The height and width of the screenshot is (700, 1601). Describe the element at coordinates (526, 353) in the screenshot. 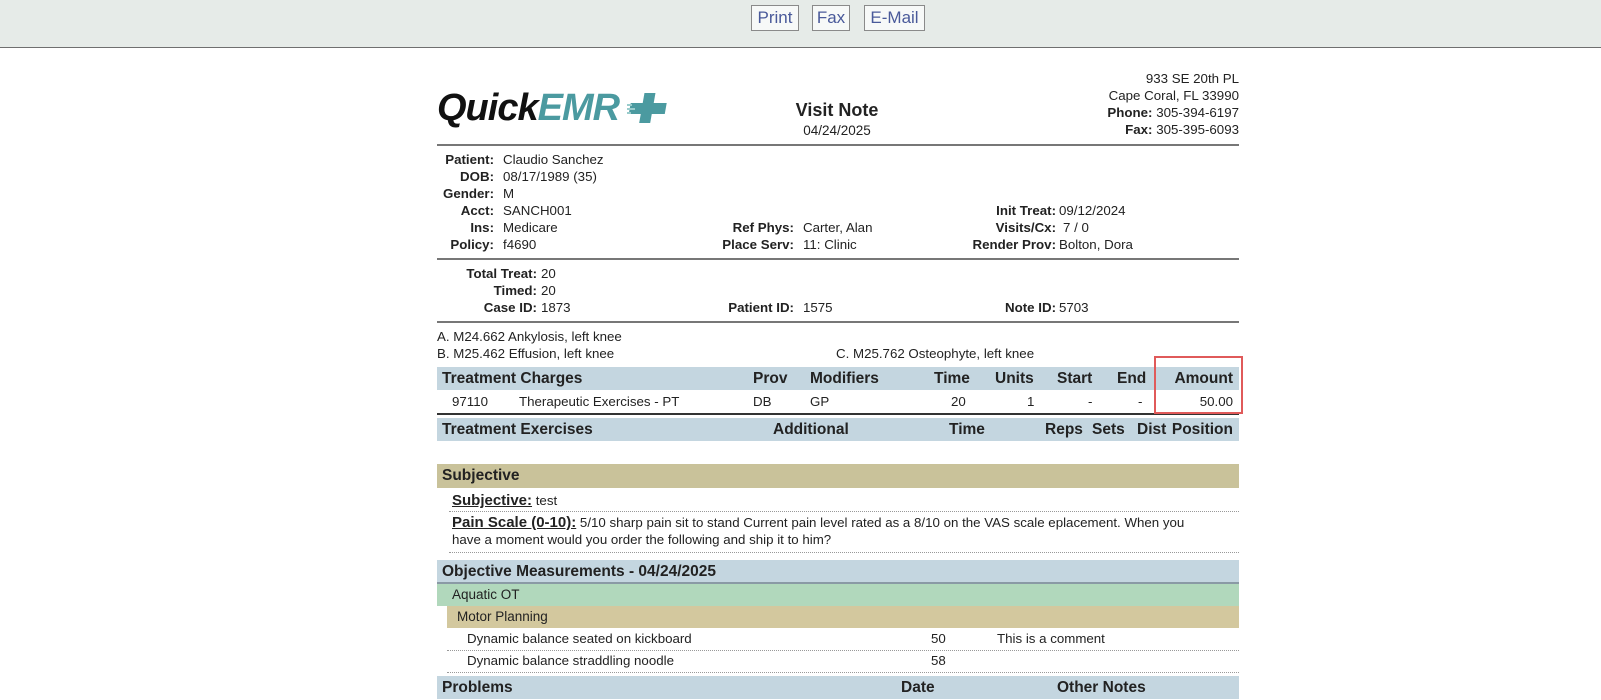

I see `diagnosis-b: B. M25.462 Effusion, left knee` at that location.